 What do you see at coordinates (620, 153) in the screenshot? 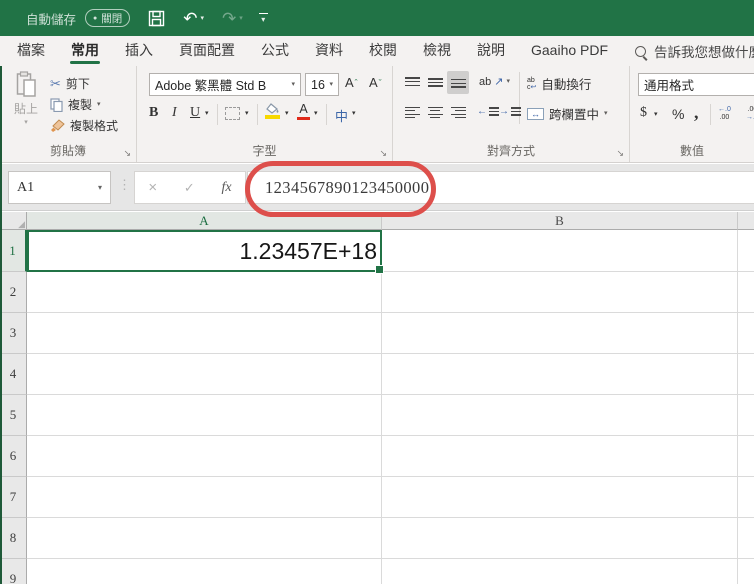
I see `alignment-dialog-launcher: ↘` at bounding box center [620, 153].